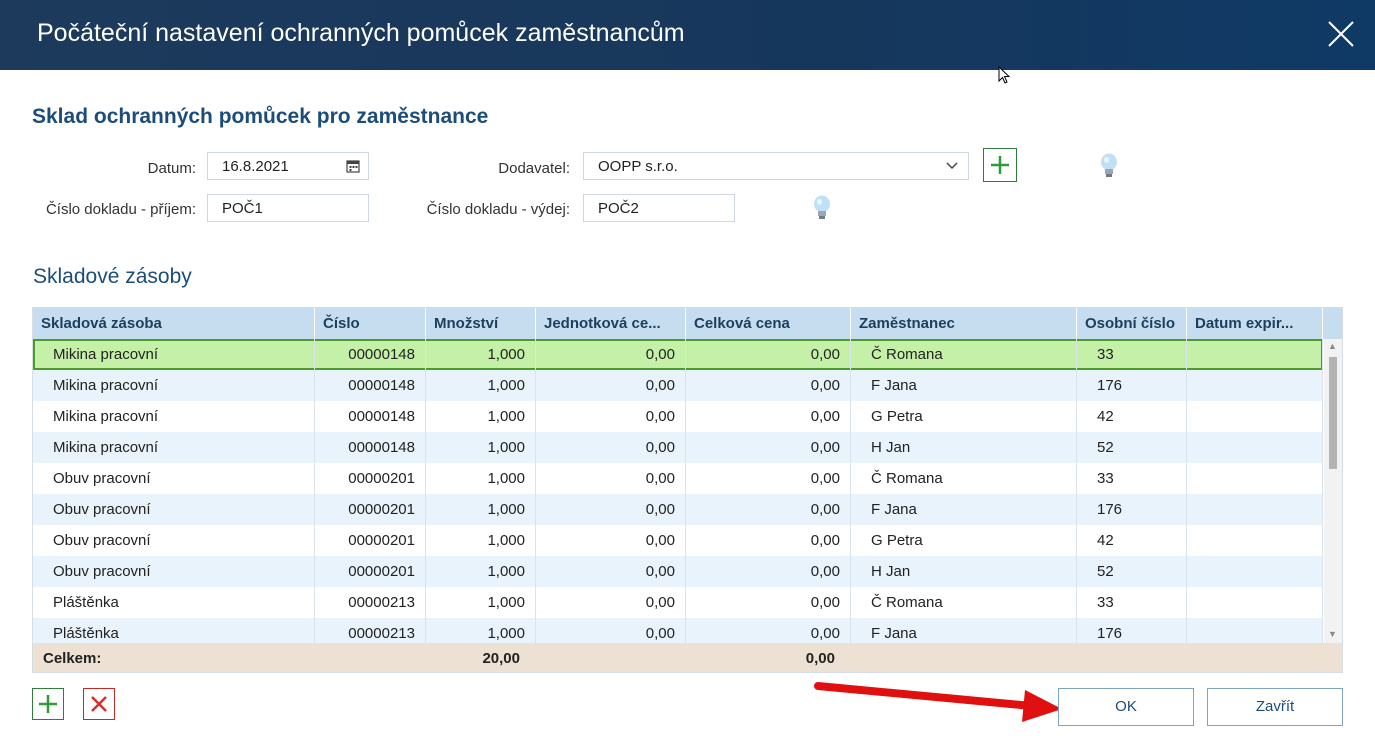 The height and width of the screenshot is (750, 1375). Describe the element at coordinates (174, 630) in the screenshot. I see `cell-stock-item: Pláštěnka` at that location.